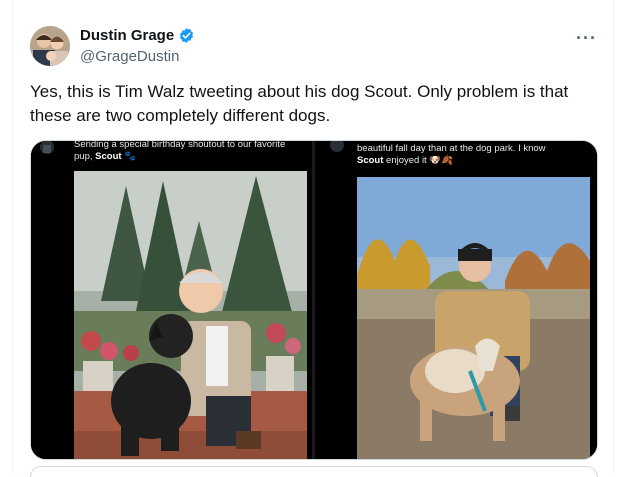 The height and width of the screenshot is (477, 631). What do you see at coordinates (127, 35) in the screenshot?
I see `author-name-text: Dustin Grage` at bounding box center [127, 35].